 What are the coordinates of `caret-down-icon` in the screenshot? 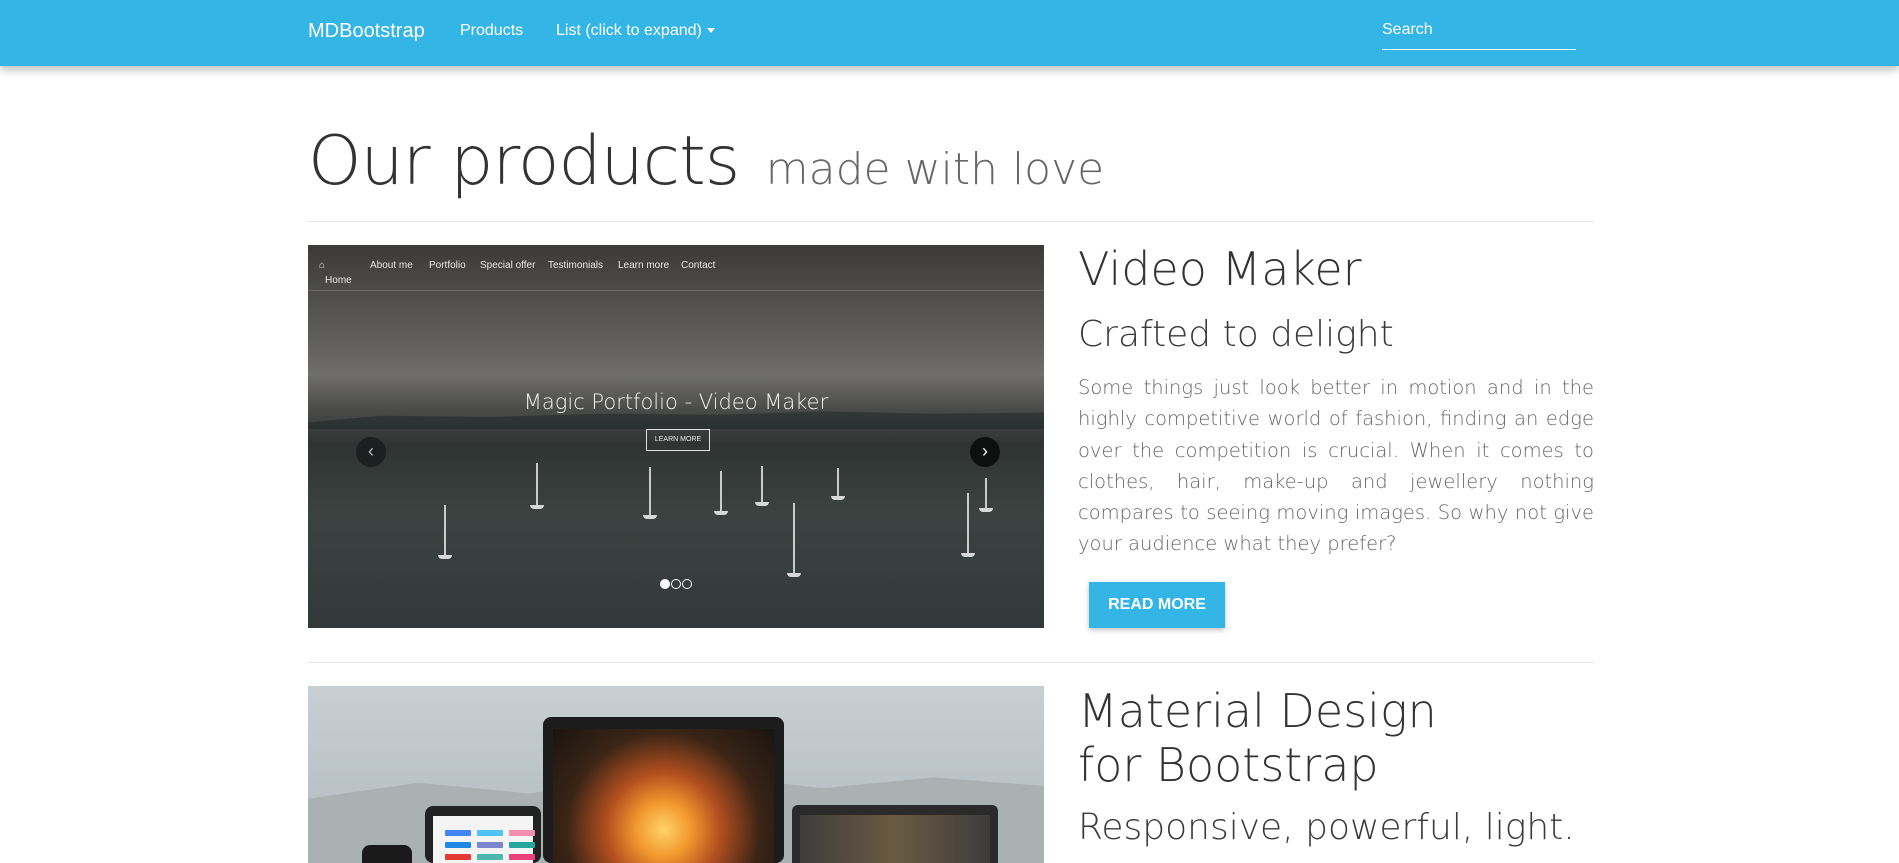 It's located at (710, 31).